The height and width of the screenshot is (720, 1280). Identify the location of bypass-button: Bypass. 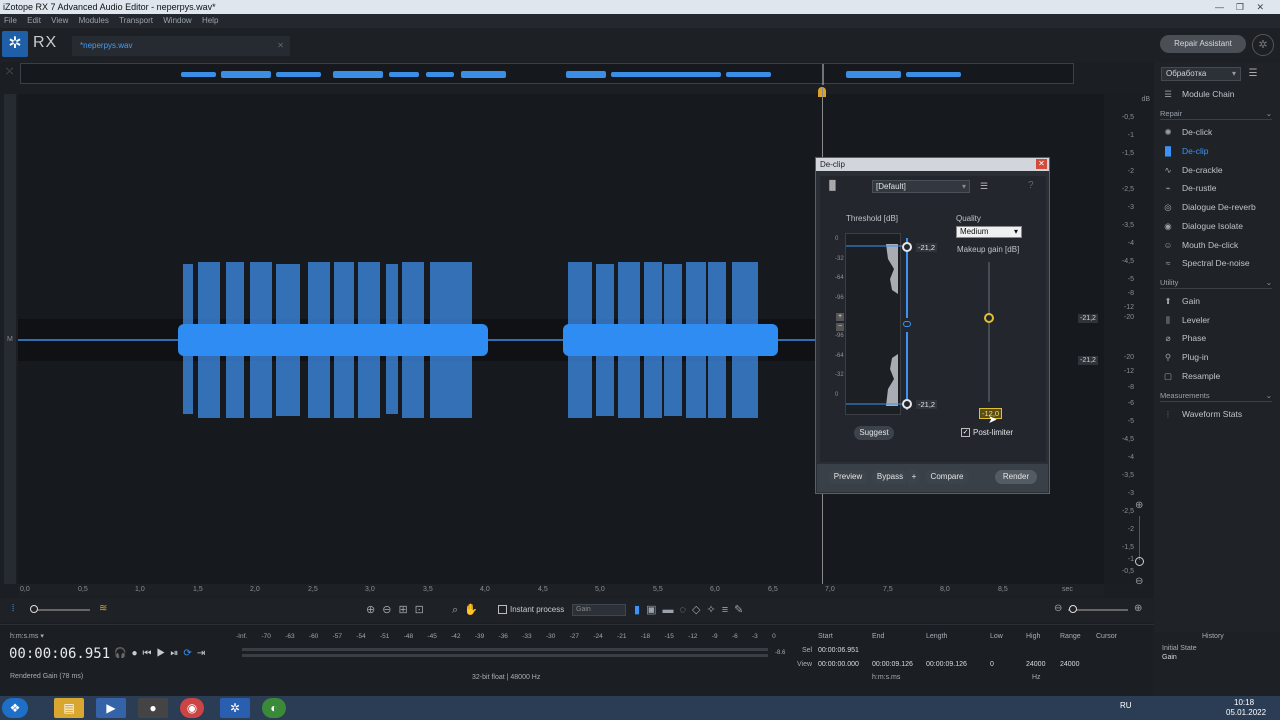
(890, 477).